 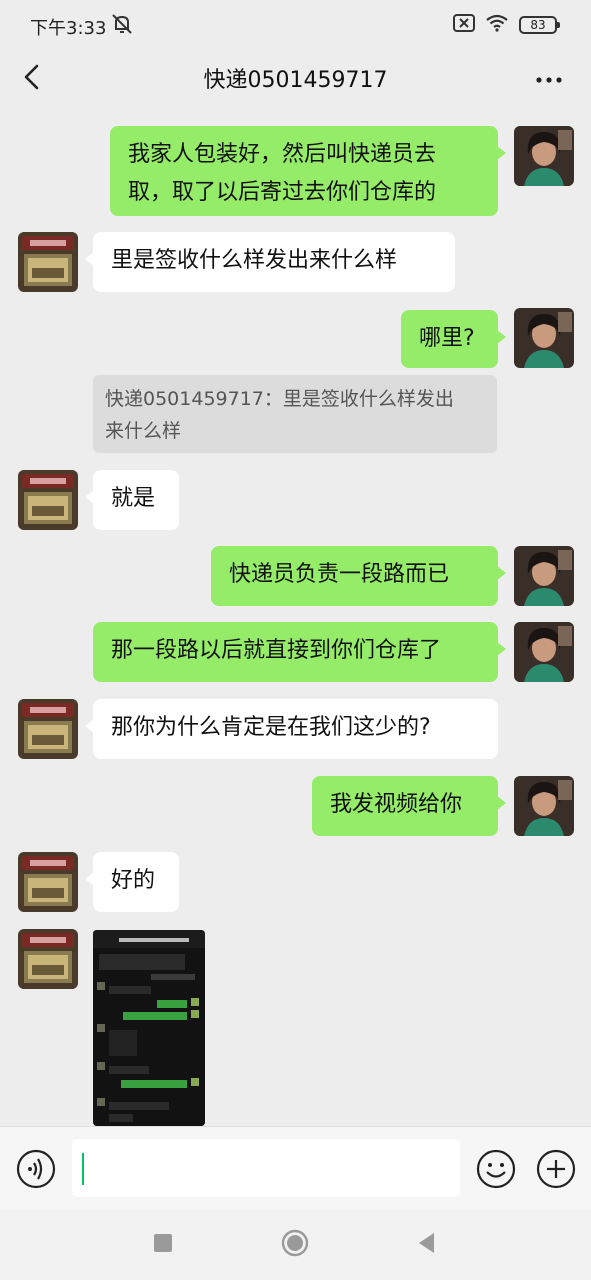 I want to click on message-text: 好的, so click(x=133, y=880).